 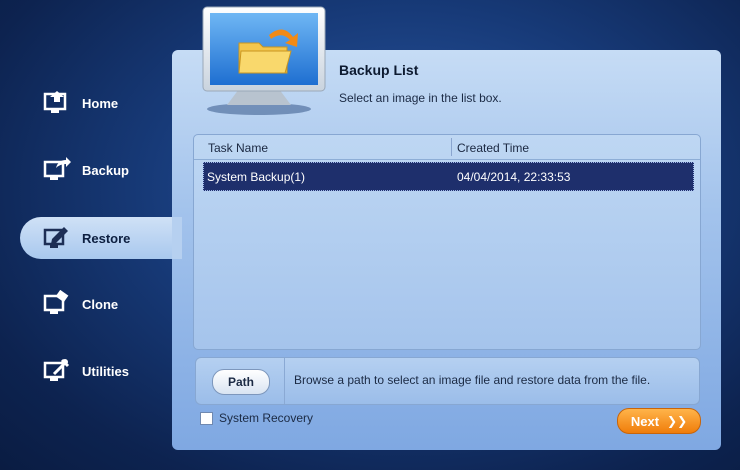 I want to click on home-icon, so click(x=57, y=103).